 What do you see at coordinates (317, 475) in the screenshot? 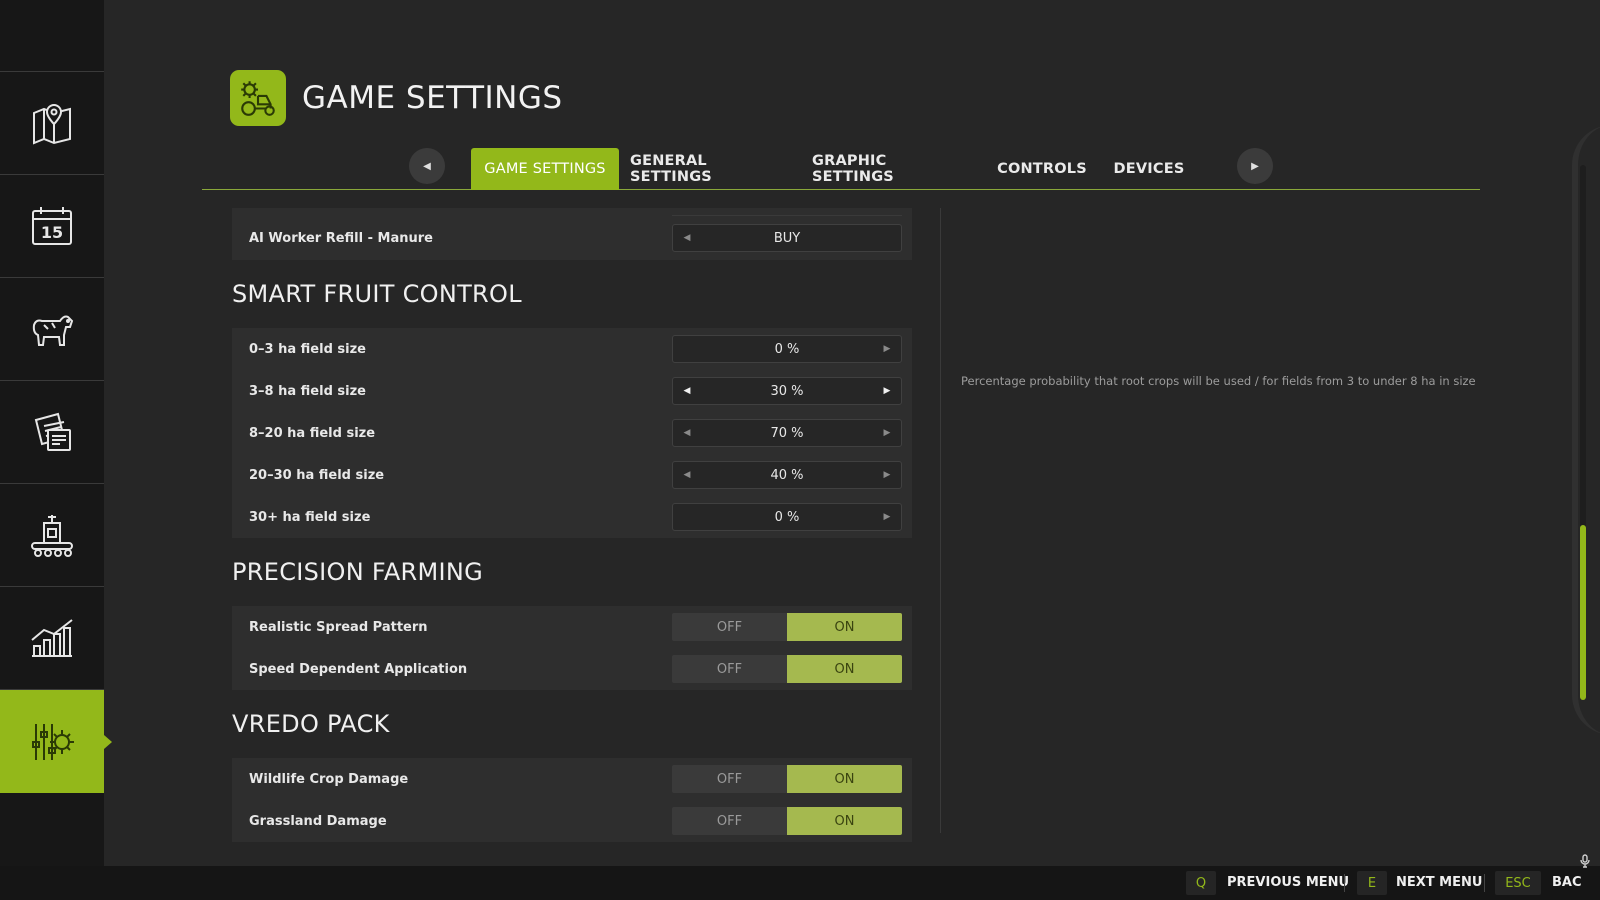
I see `setting-label: 20–30 ha field size` at bounding box center [317, 475].